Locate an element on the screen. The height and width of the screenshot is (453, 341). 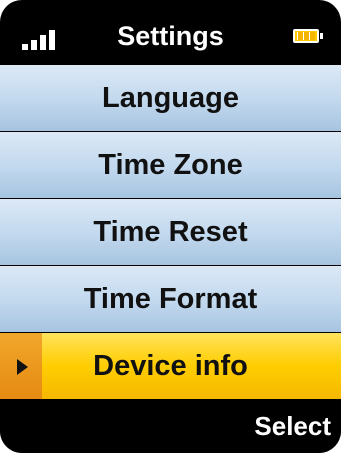
menu-item-label: Device info is located at coordinates (170, 366).